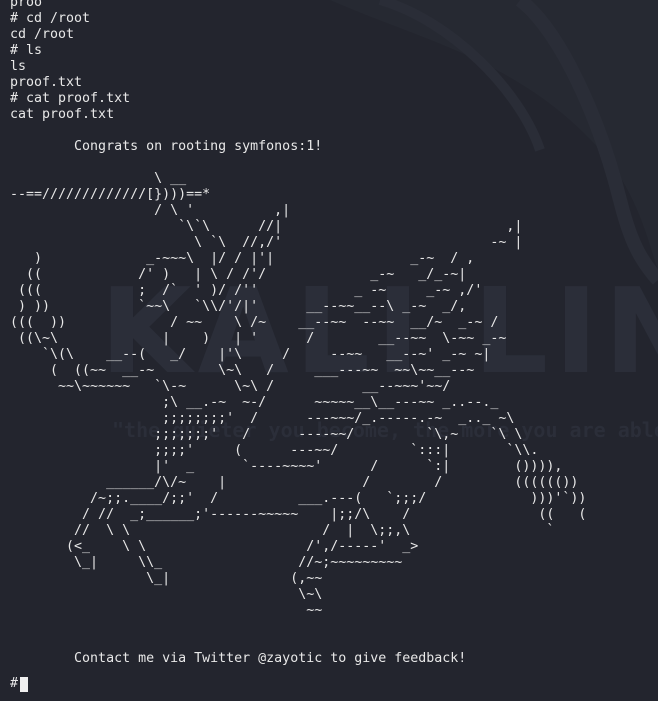 The width and height of the screenshot is (658, 701). Describe the element at coordinates (62, 114) in the screenshot. I see `output-line: cat proof.txt` at that location.